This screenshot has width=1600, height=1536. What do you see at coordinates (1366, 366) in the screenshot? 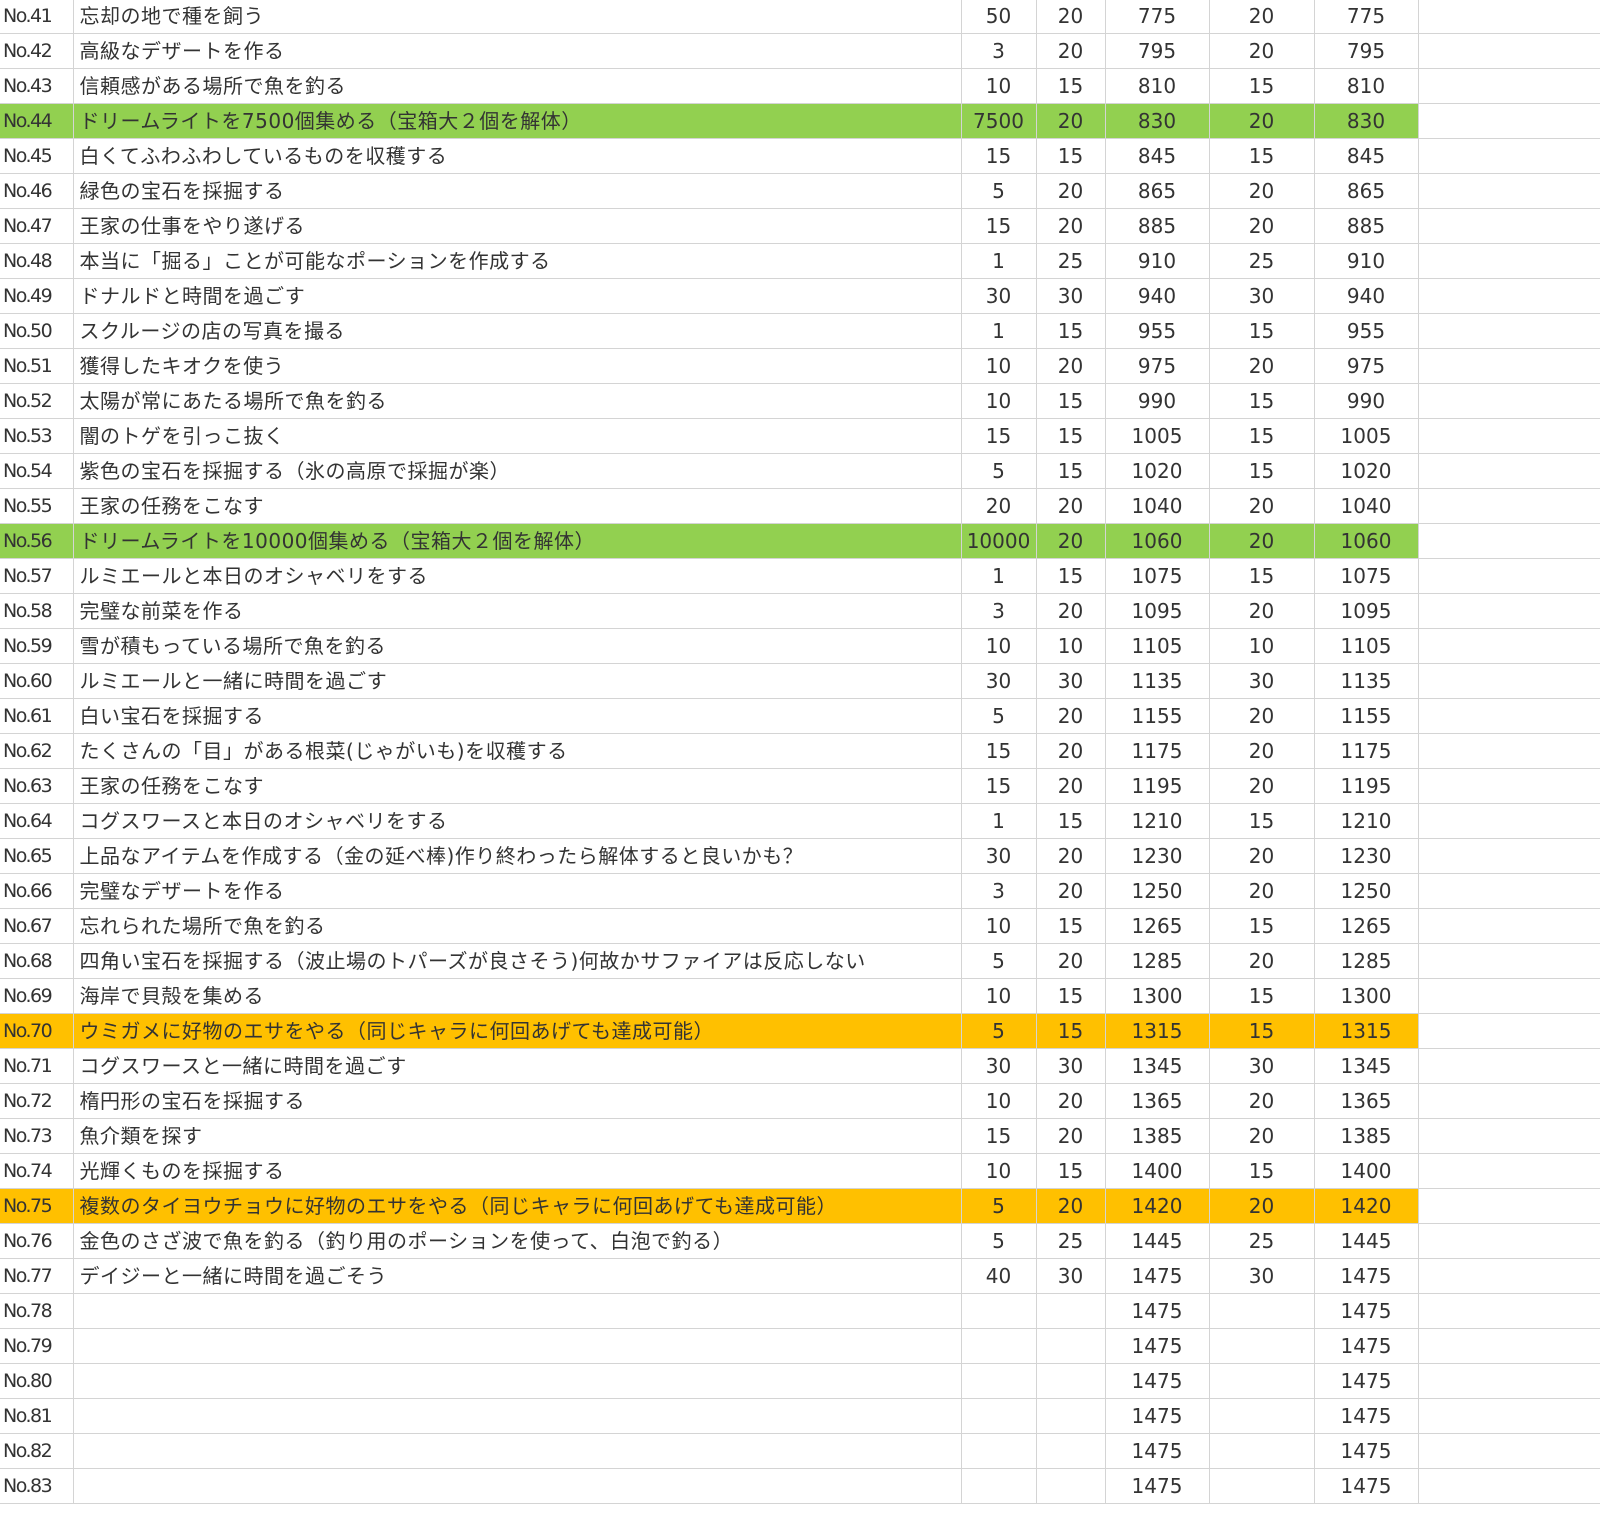
I see `cell-col-5: 975` at bounding box center [1366, 366].